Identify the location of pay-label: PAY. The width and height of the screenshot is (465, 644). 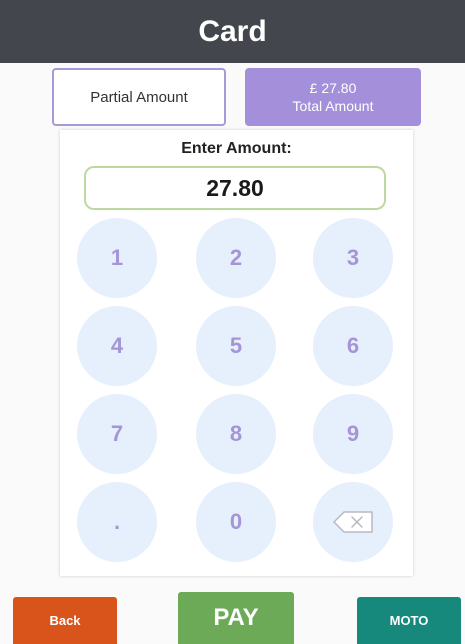
(236, 617).